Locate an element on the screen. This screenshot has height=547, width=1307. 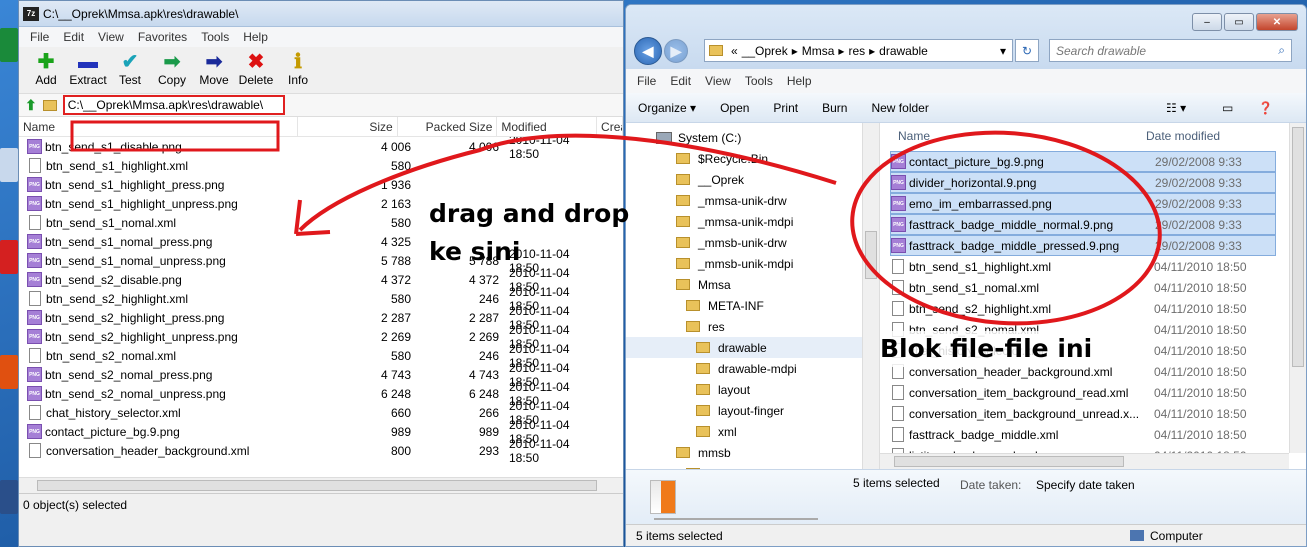
details-slider is located at coordinates (736, 519).